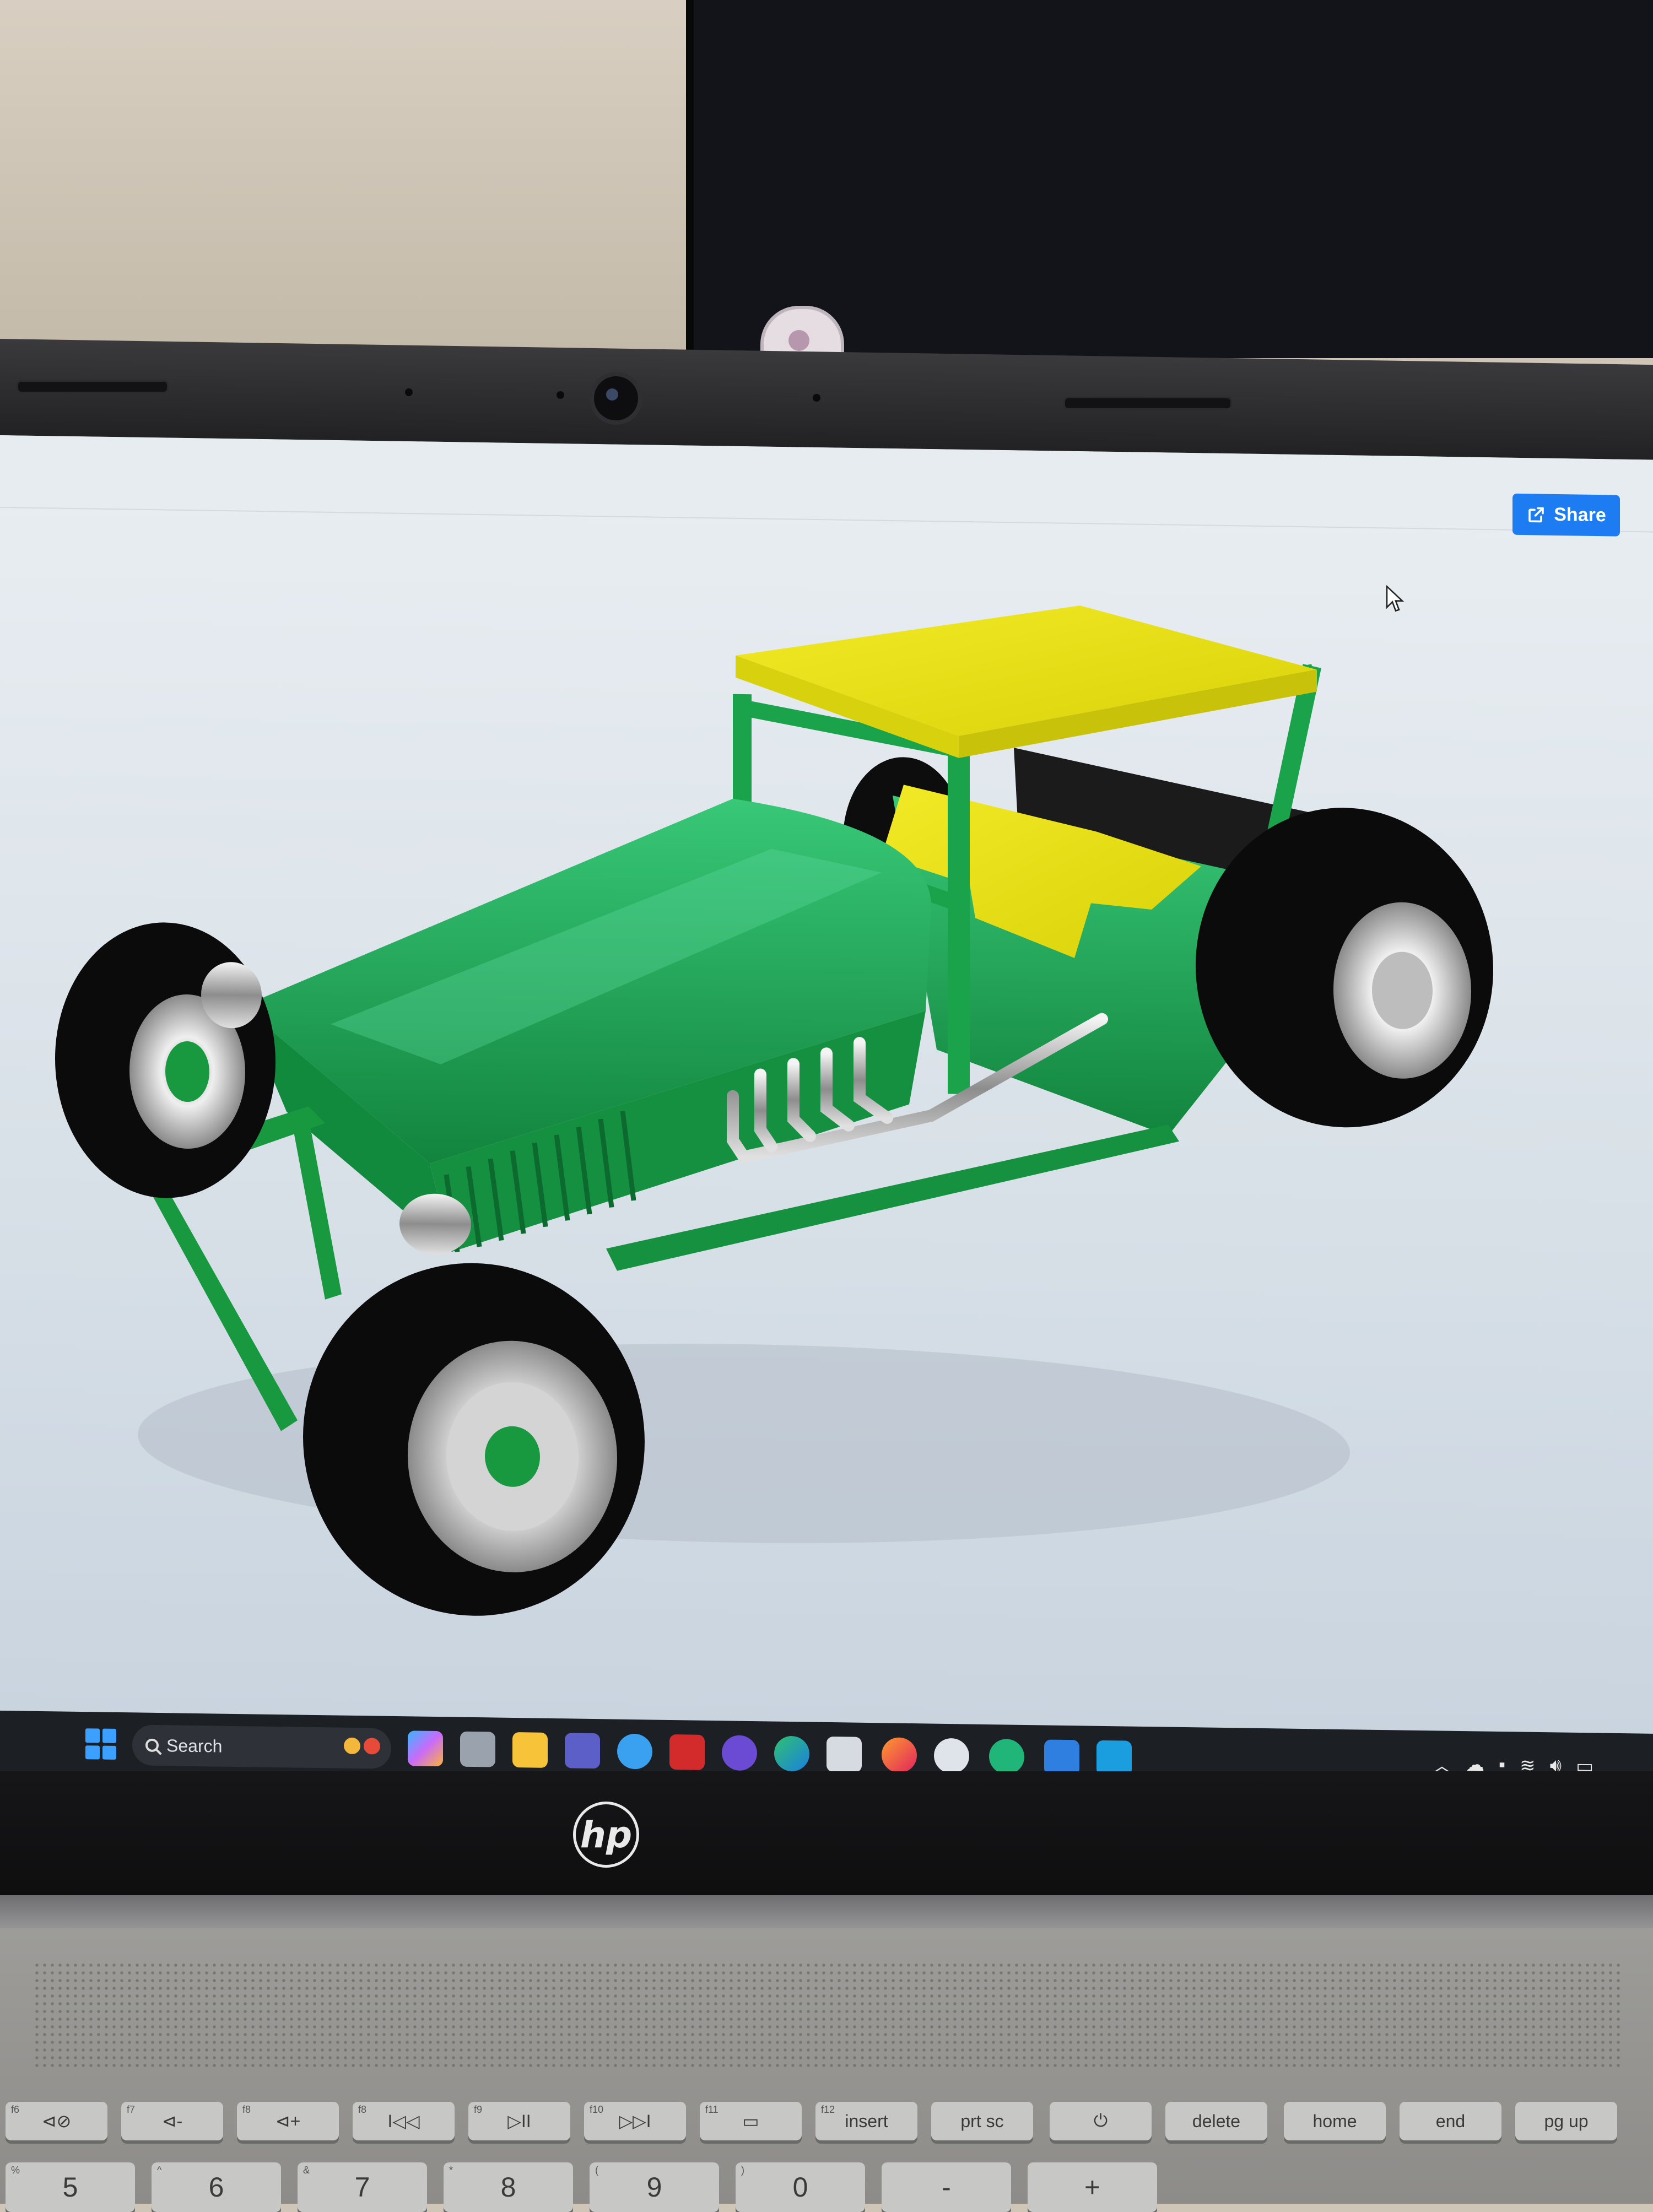 Image resolution: width=1653 pixels, height=2212 pixels. What do you see at coordinates (1061, 1757) in the screenshot?
I see `onshape-icon` at bounding box center [1061, 1757].